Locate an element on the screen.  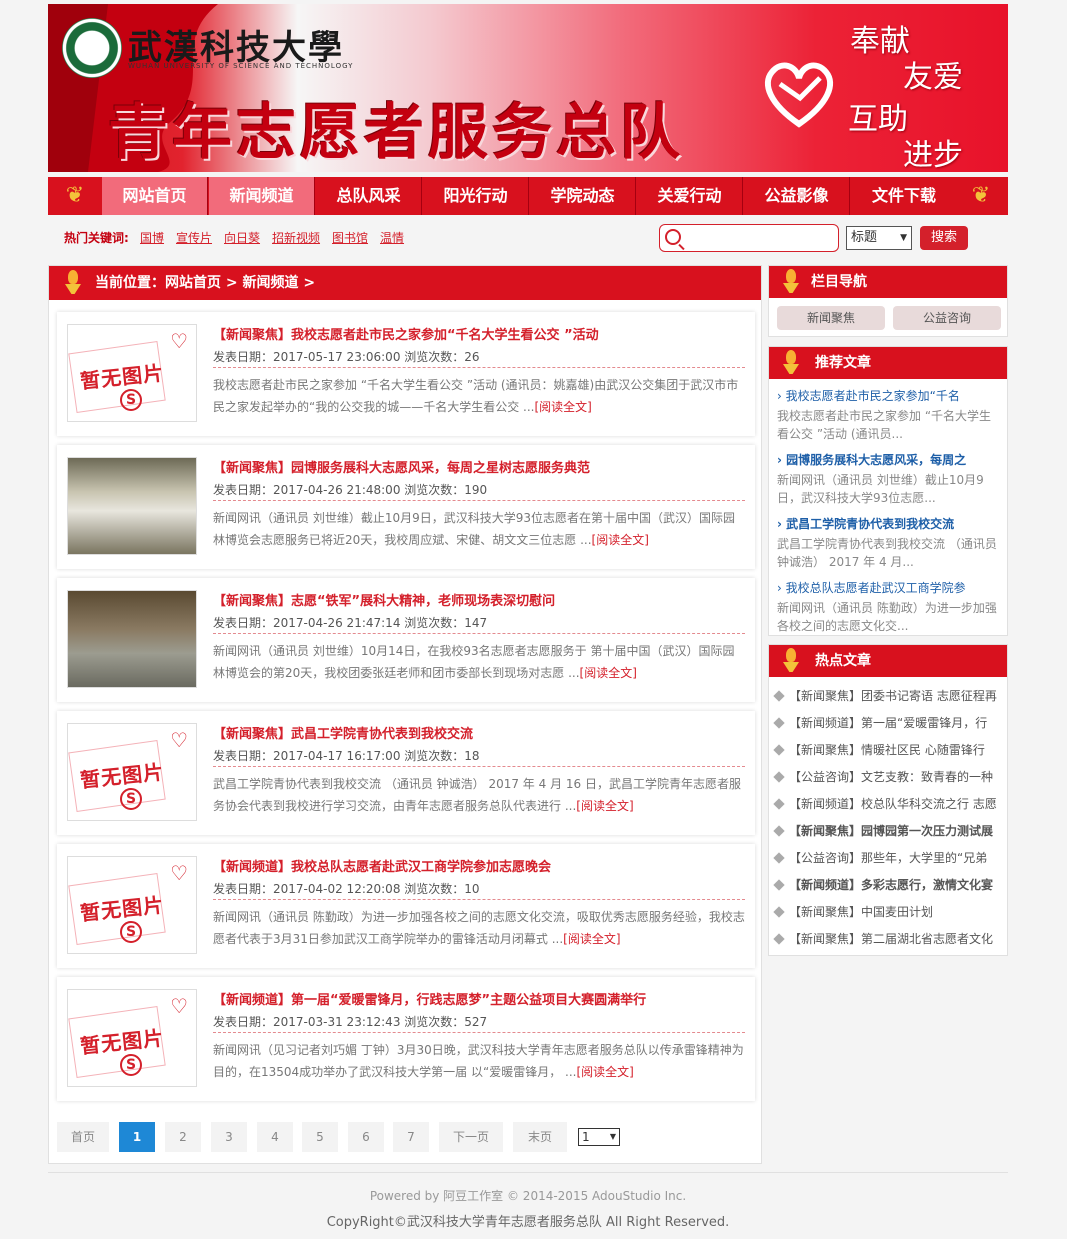
keyword-link: 图书馆 is located at coordinates (350, 237).